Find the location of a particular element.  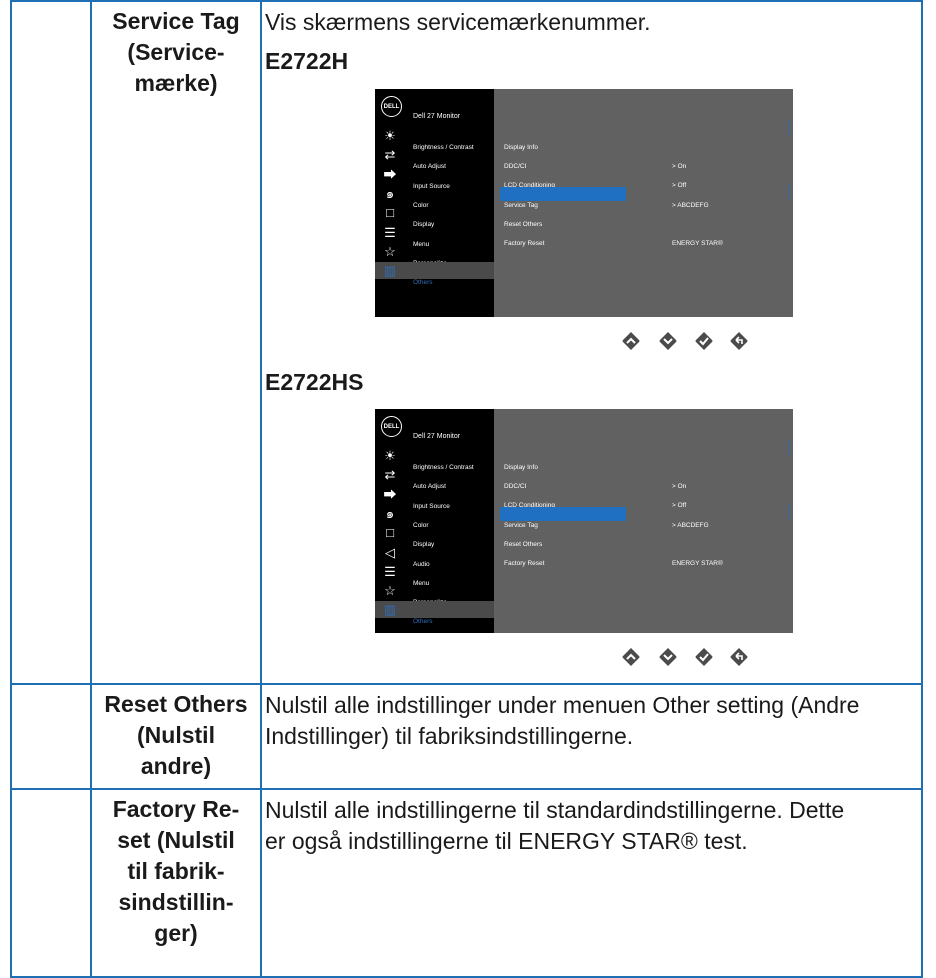

label-line: (Nulstil is located at coordinates (176, 735).